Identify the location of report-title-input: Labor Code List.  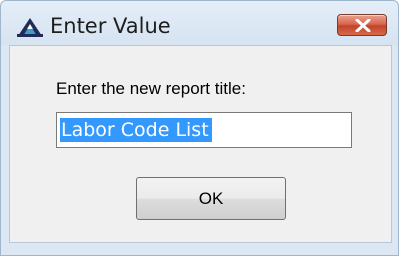
(204, 130).